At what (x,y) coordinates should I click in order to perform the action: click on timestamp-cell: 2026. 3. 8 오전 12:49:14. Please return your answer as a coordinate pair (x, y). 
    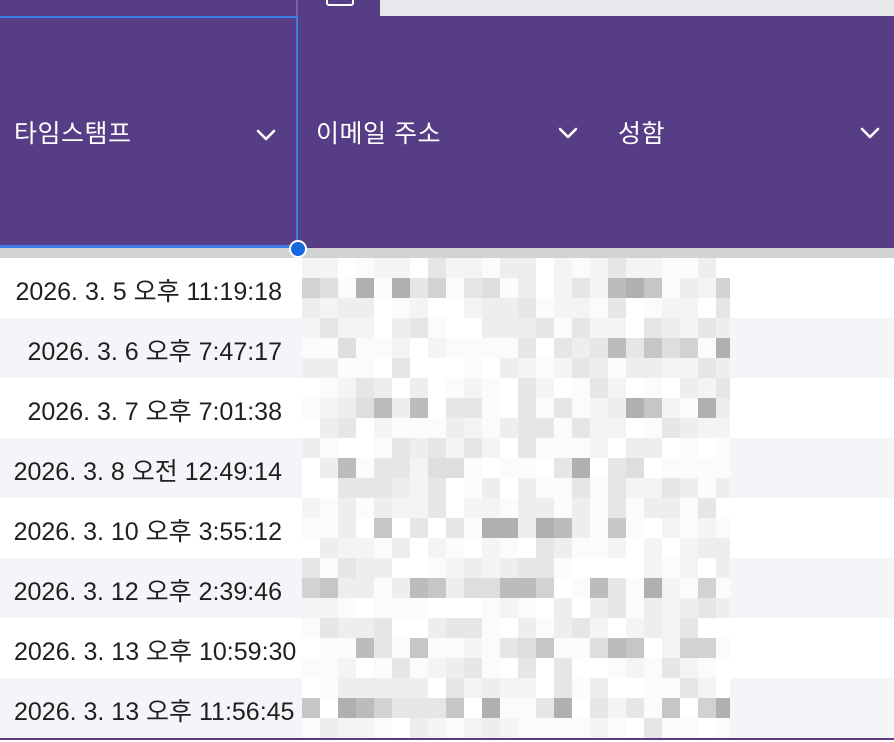
    Looking at the image, I should click on (151, 468).